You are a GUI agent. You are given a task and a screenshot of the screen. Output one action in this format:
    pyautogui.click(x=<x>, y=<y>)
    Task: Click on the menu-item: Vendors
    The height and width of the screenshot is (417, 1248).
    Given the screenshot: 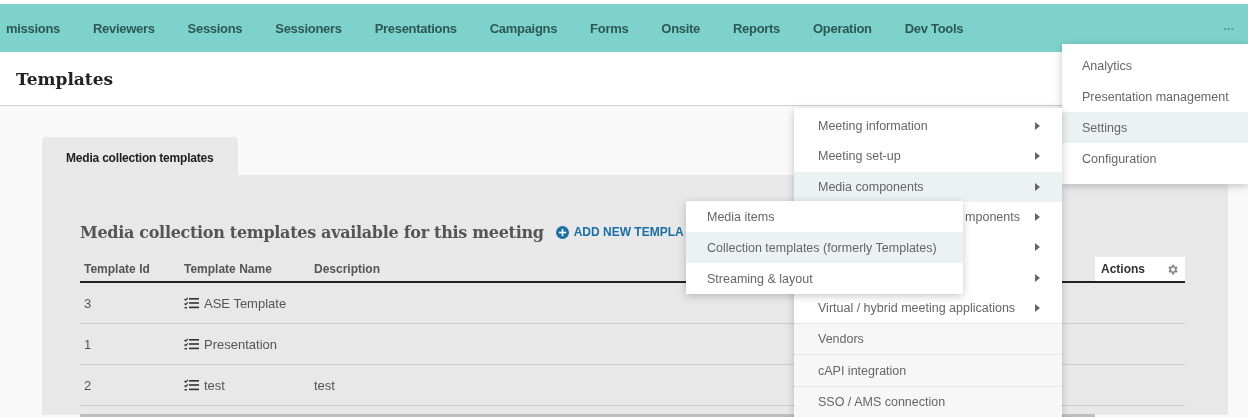 What is the action you would take?
    pyautogui.click(x=928, y=339)
    